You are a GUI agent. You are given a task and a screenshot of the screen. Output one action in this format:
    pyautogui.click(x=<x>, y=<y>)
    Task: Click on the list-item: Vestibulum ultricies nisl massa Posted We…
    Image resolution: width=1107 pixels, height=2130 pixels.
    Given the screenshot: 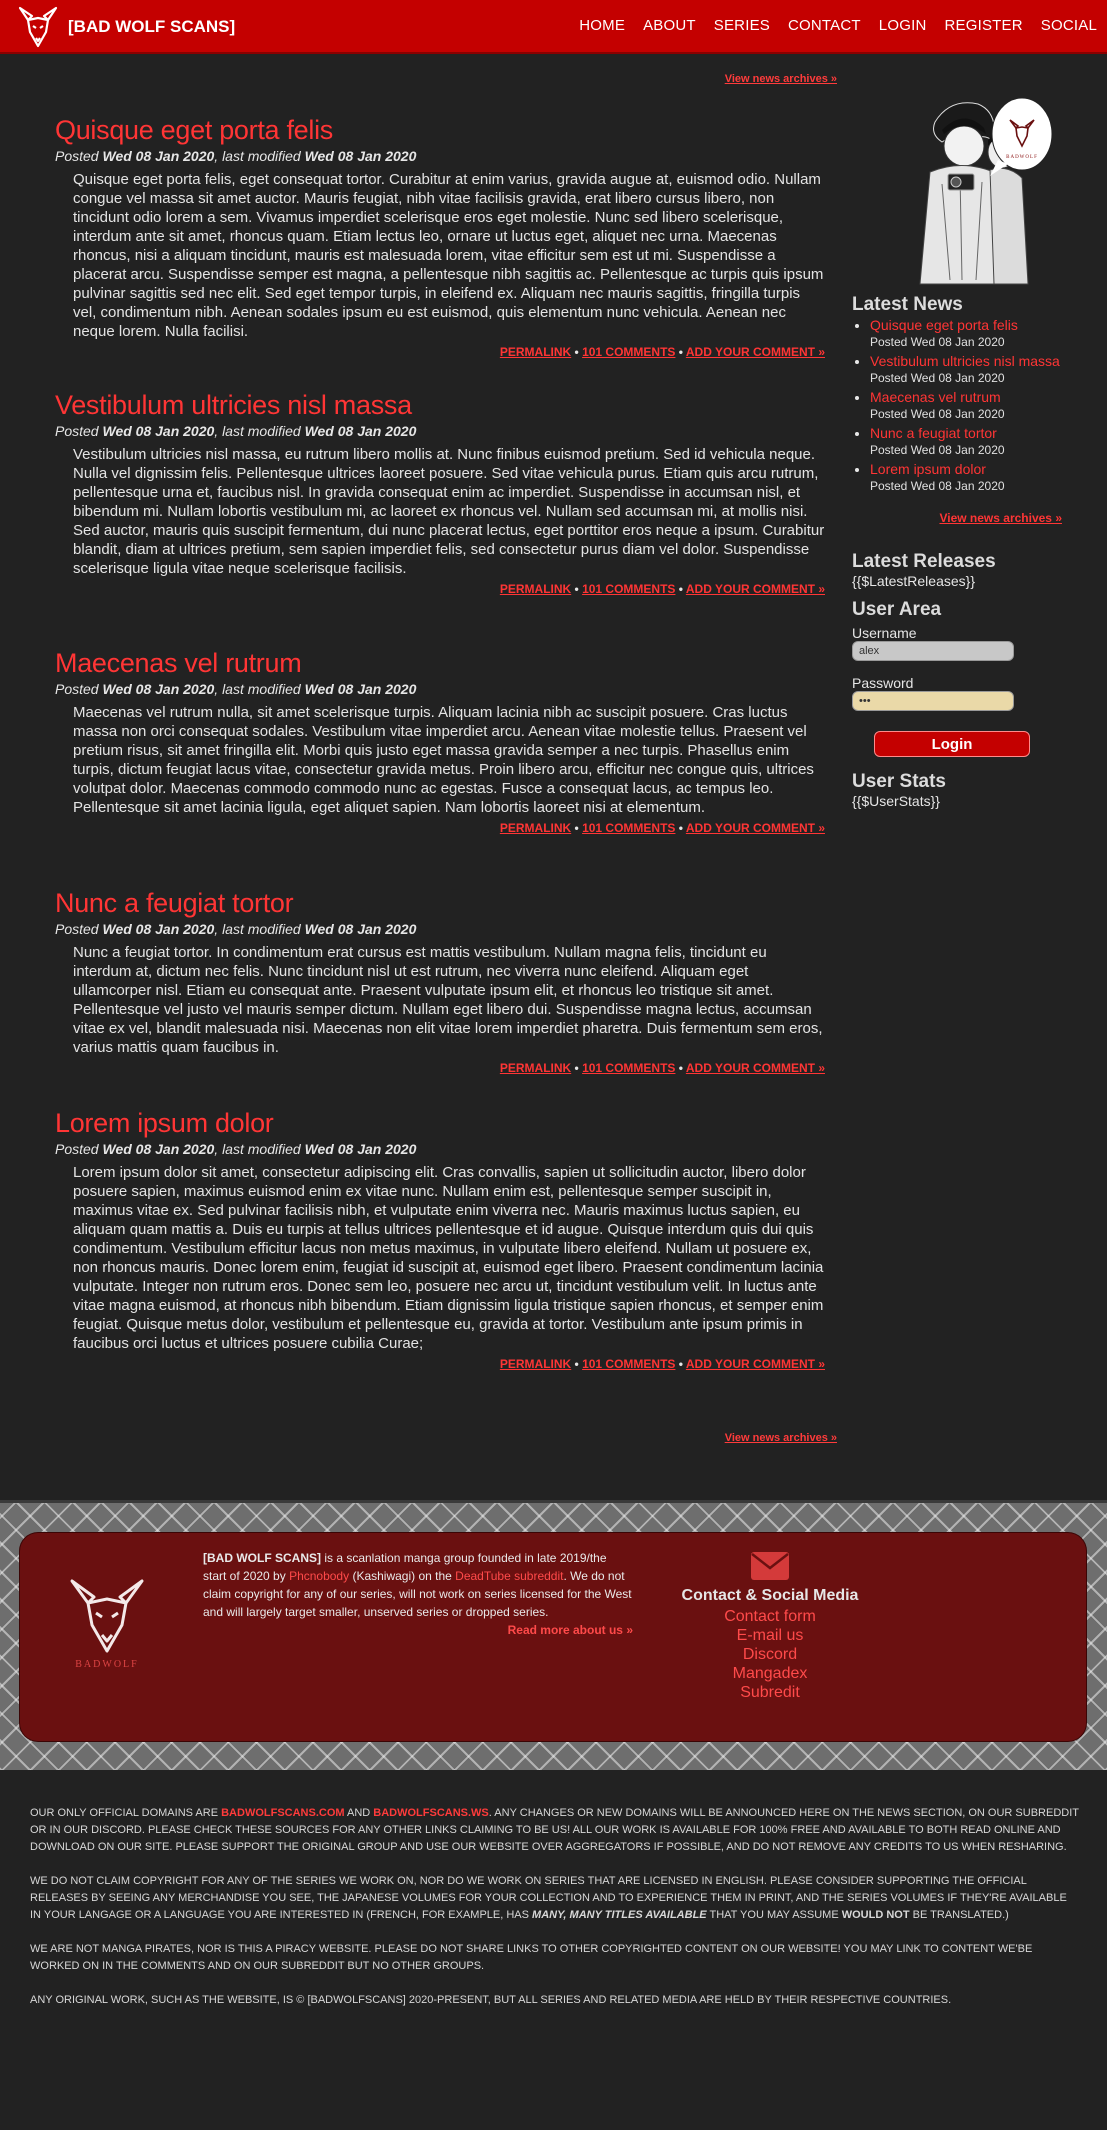 What is the action you would take?
    pyautogui.click(x=966, y=368)
    